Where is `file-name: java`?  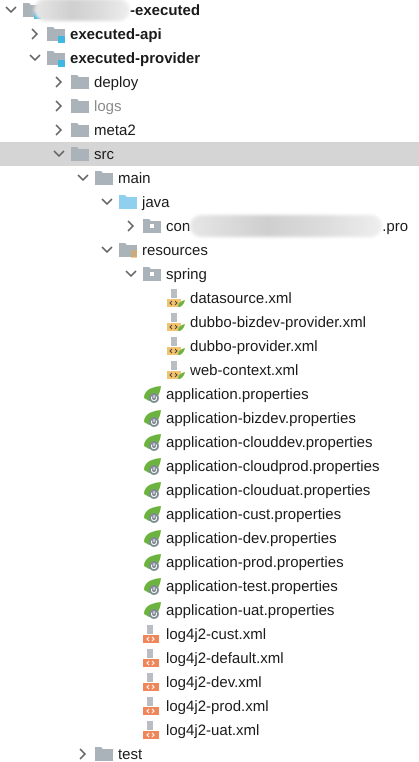 file-name: java is located at coordinates (156, 202).